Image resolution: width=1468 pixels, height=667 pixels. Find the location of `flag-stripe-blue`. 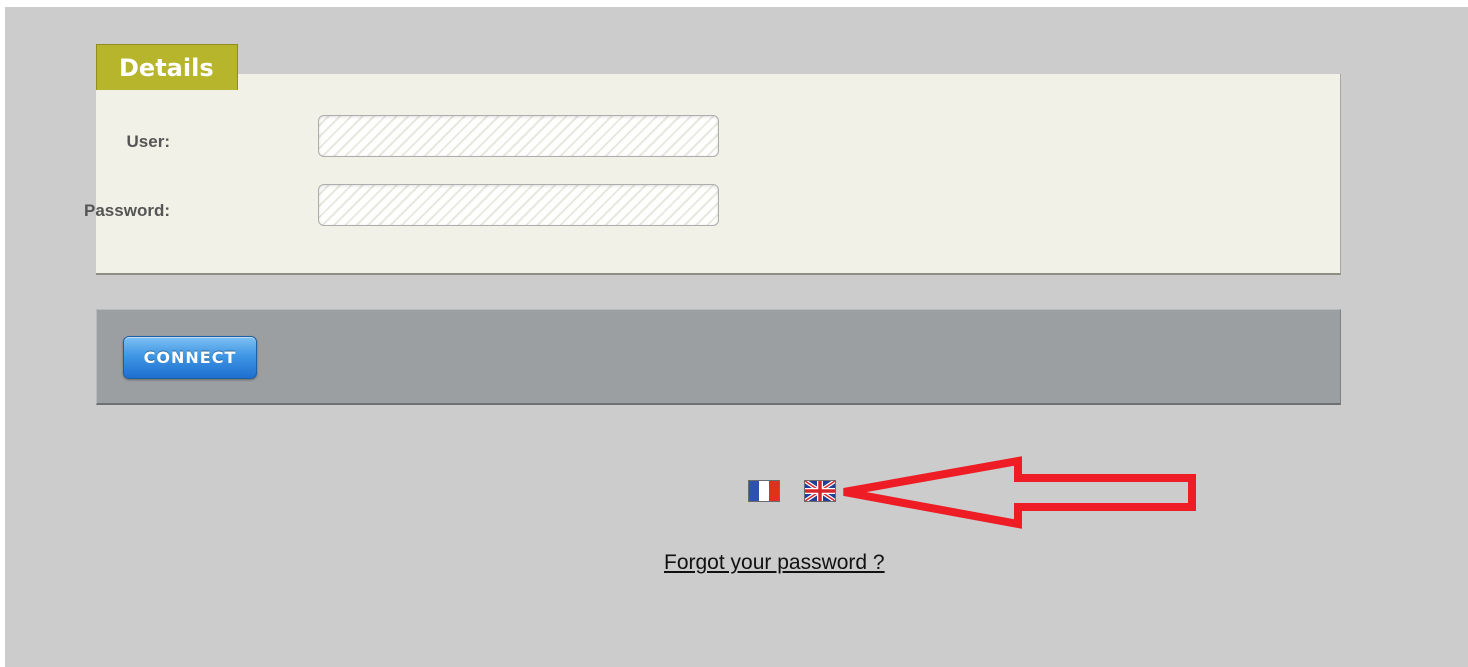

flag-stripe-blue is located at coordinates (754, 491).